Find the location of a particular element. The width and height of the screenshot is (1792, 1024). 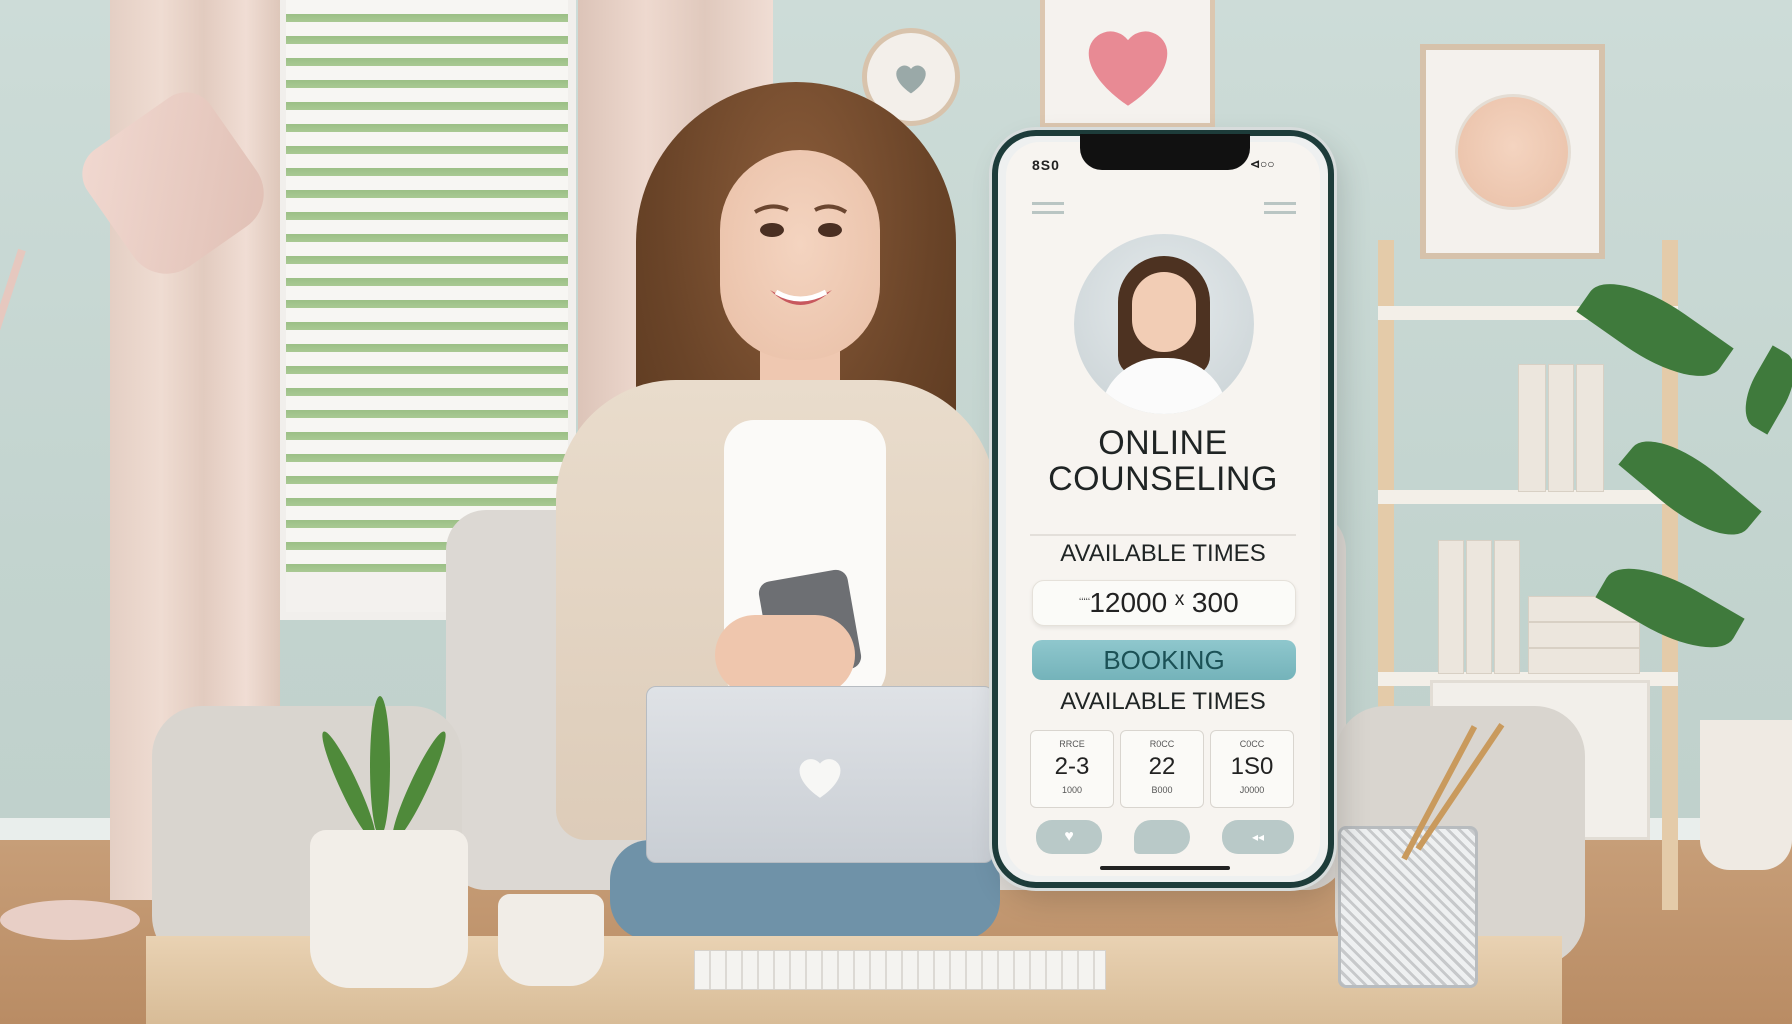

app-title-line-1: ONLINE is located at coordinates (1163, 443).